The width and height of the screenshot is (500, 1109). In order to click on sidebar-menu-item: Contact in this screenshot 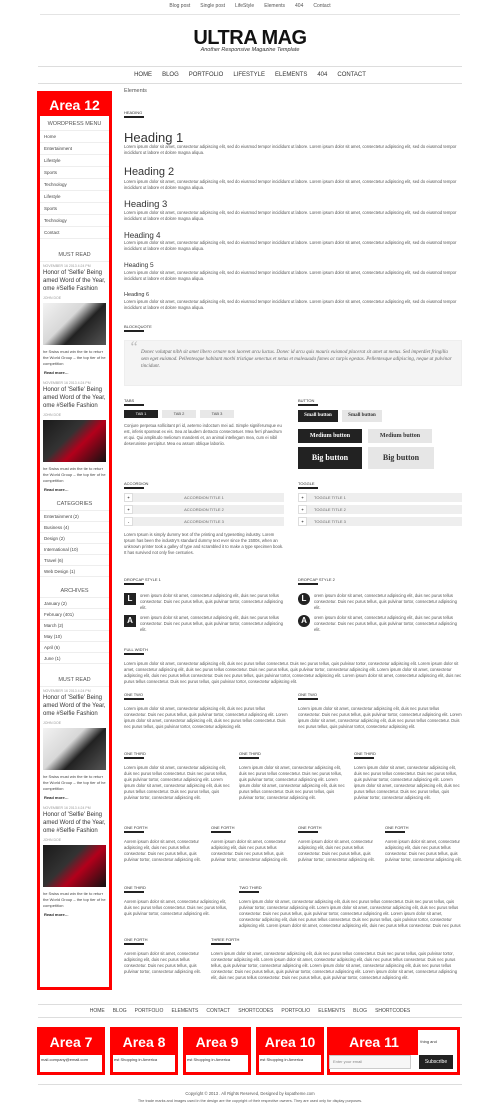, I will do `click(74, 233)`.